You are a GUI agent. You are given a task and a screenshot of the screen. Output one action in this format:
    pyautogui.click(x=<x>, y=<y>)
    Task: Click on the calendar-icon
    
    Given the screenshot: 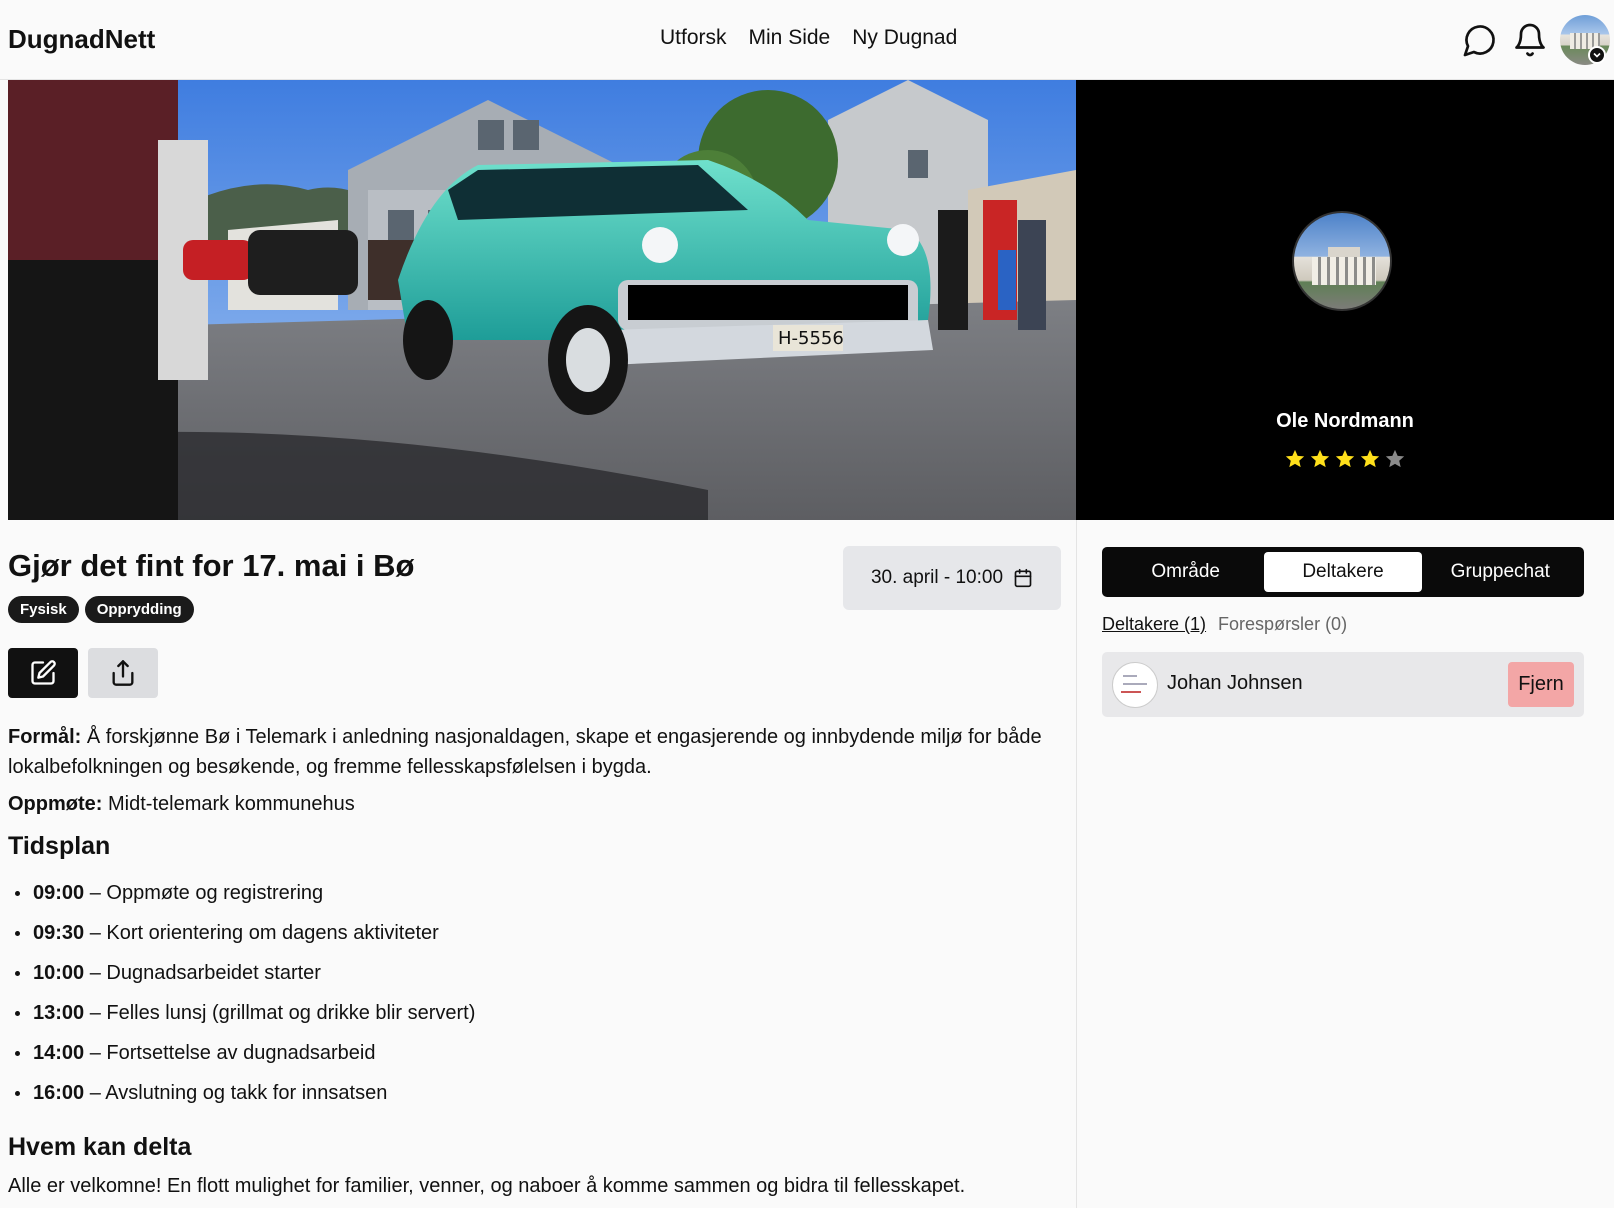 What is the action you would take?
    pyautogui.click(x=1023, y=578)
    